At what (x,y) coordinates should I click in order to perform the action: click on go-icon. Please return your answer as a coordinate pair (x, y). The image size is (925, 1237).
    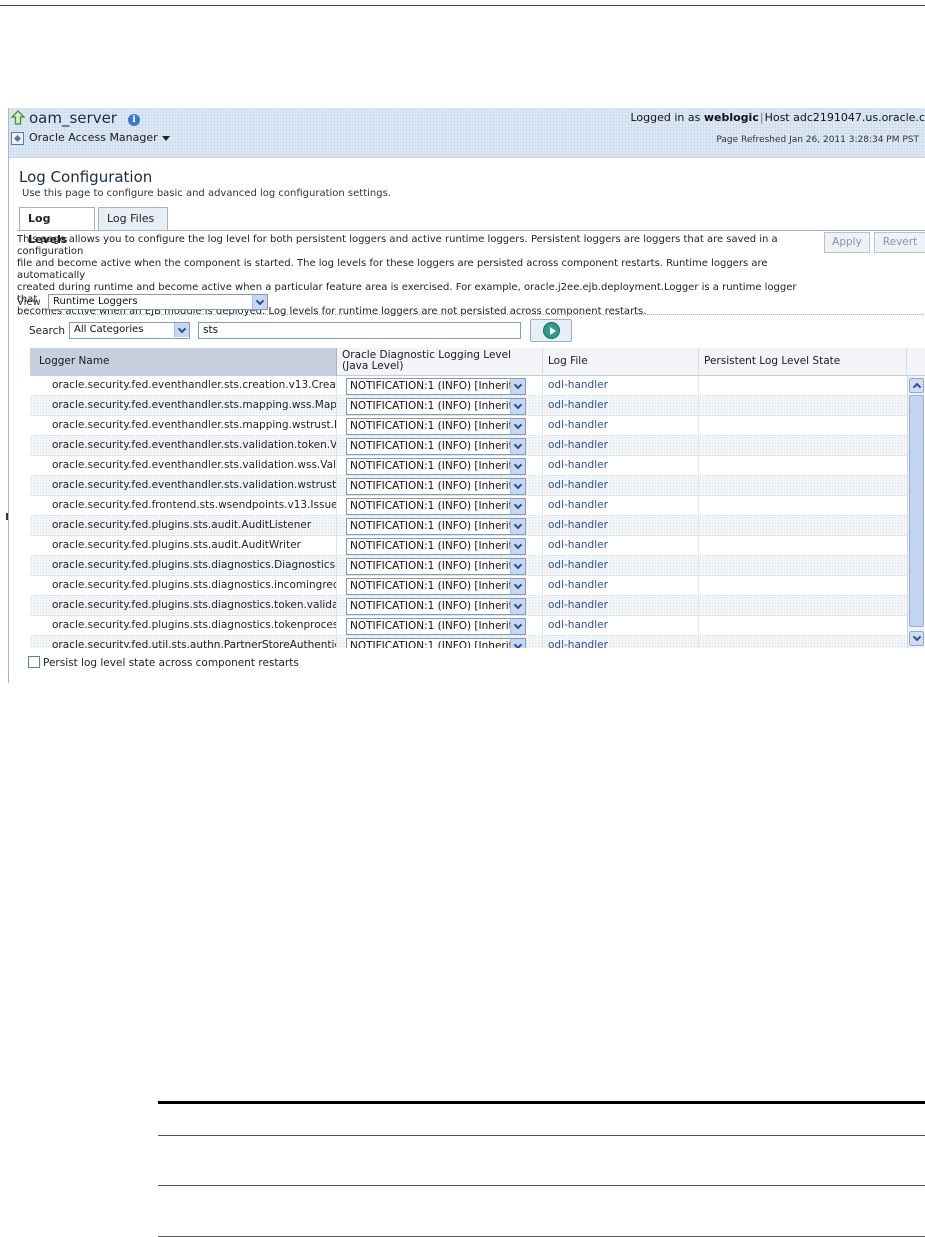
    Looking at the image, I should click on (551, 330).